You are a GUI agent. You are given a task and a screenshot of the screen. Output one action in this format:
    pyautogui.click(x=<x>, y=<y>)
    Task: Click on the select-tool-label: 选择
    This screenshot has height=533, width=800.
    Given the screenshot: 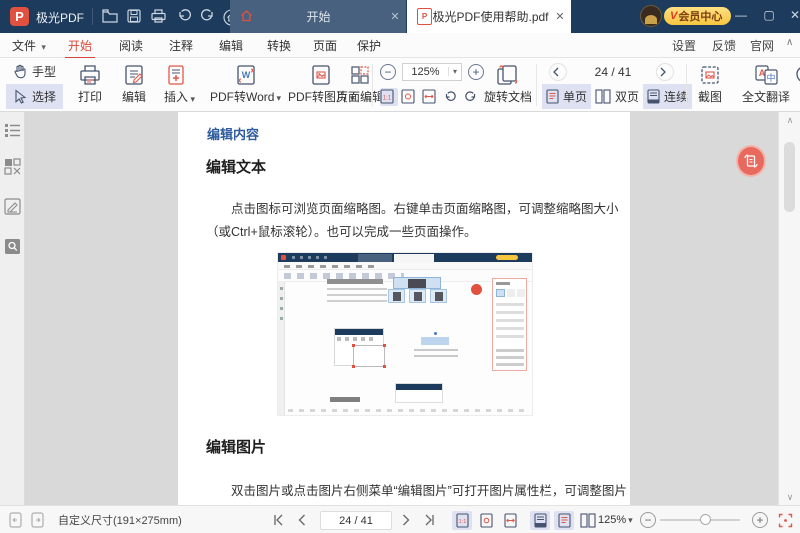 What is the action you would take?
    pyautogui.click(x=44, y=97)
    